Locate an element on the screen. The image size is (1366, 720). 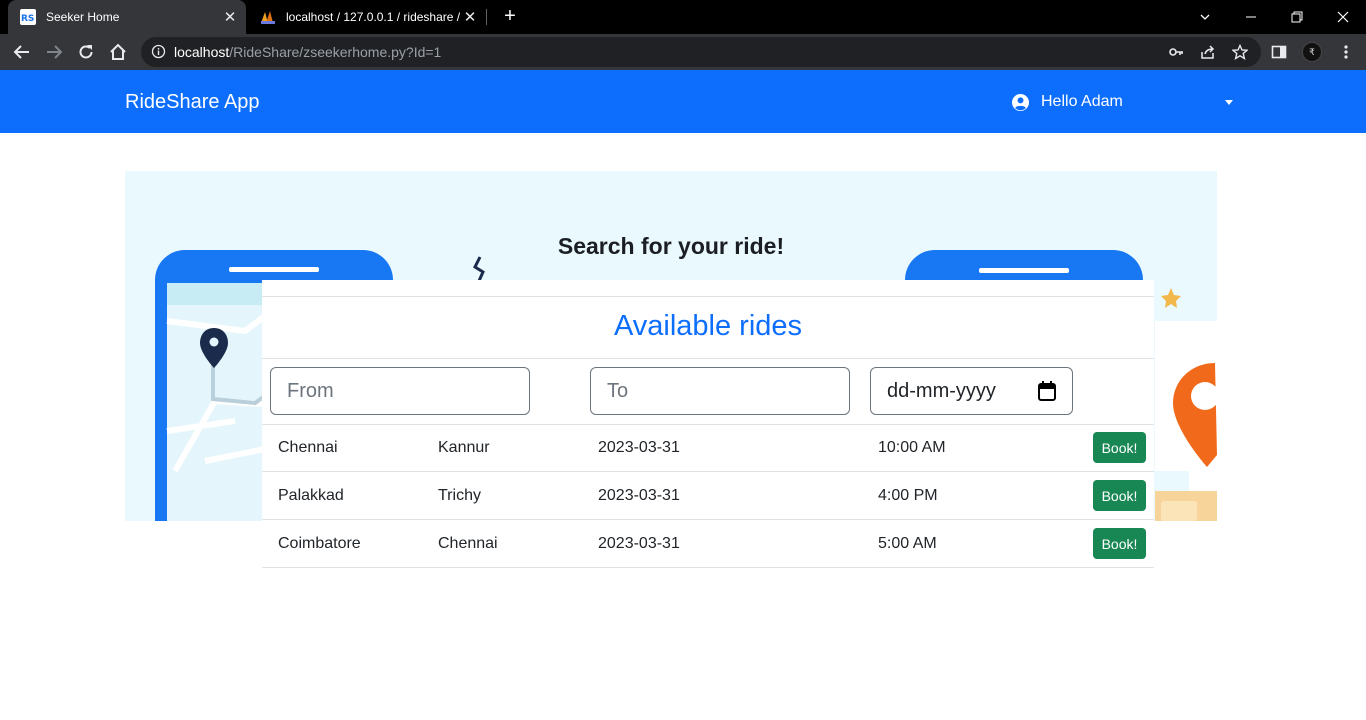
back-icon is located at coordinates (22, 52).